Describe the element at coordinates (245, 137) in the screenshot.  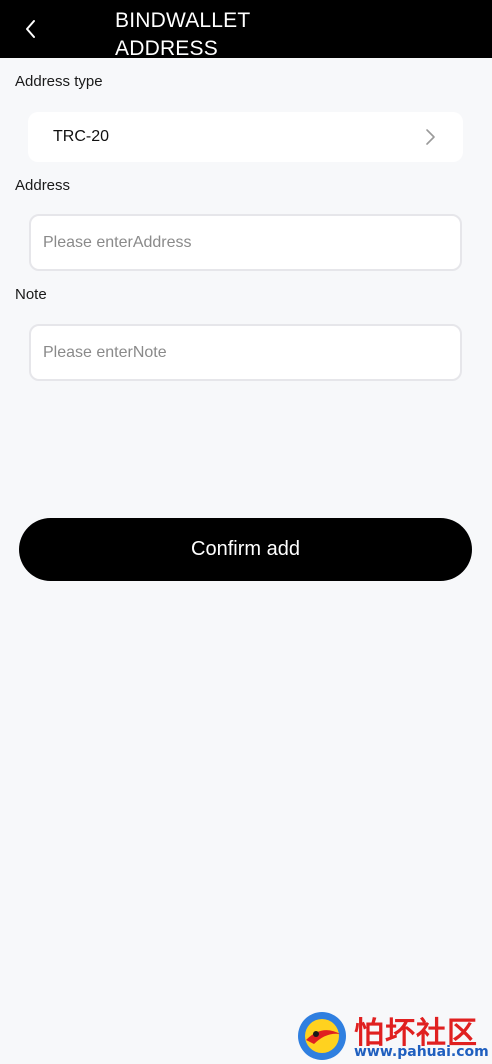
I see `address-type-select: TRC-20` at that location.